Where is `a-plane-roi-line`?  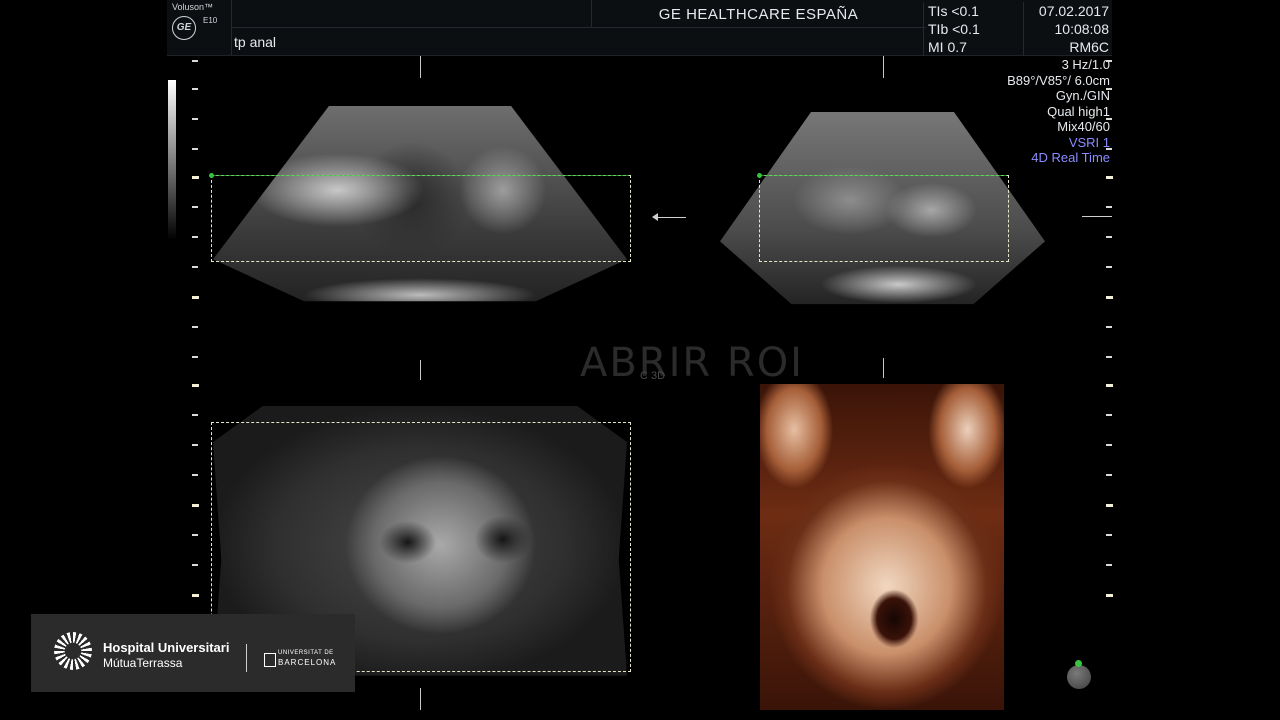 a-plane-roi-line is located at coordinates (420, 175).